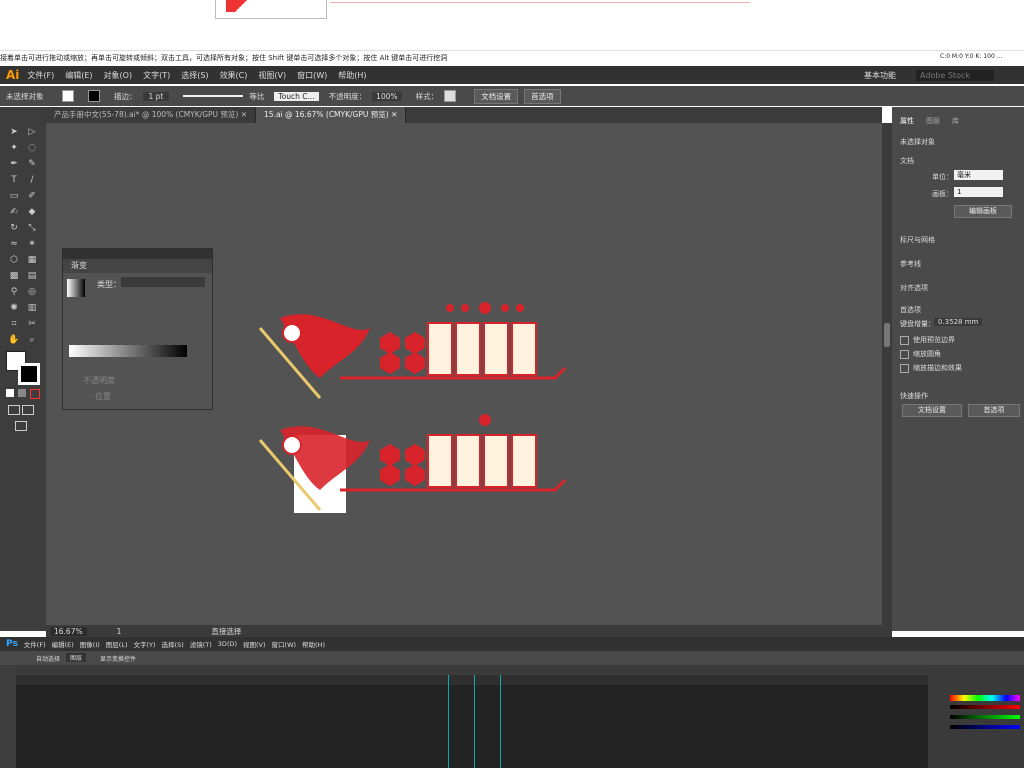  Describe the element at coordinates (68, 96) in the screenshot. I see `fill-swatch` at that location.